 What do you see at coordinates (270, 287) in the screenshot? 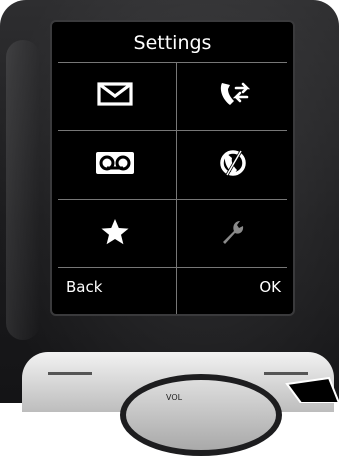
I see `ok-softkey: OK` at bounding box center [270, 287].